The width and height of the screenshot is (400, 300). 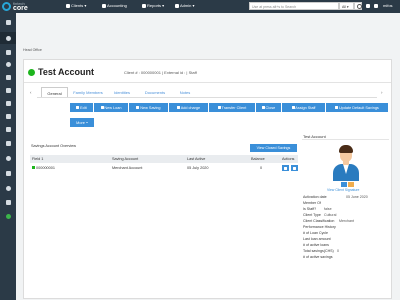 I want to click on transfer-icon, so click(x=219, y=107).